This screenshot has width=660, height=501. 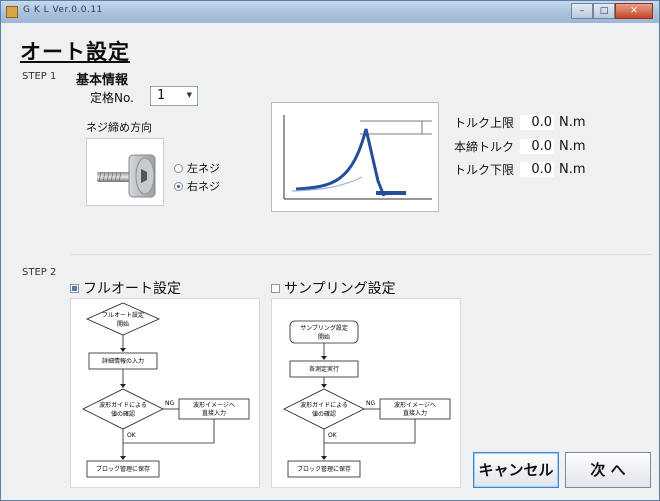 What do you see at coordinates (324, 337) in the screenshot?
I see `sampling-start-label-2: 開始` at bounding box center [324, 337].